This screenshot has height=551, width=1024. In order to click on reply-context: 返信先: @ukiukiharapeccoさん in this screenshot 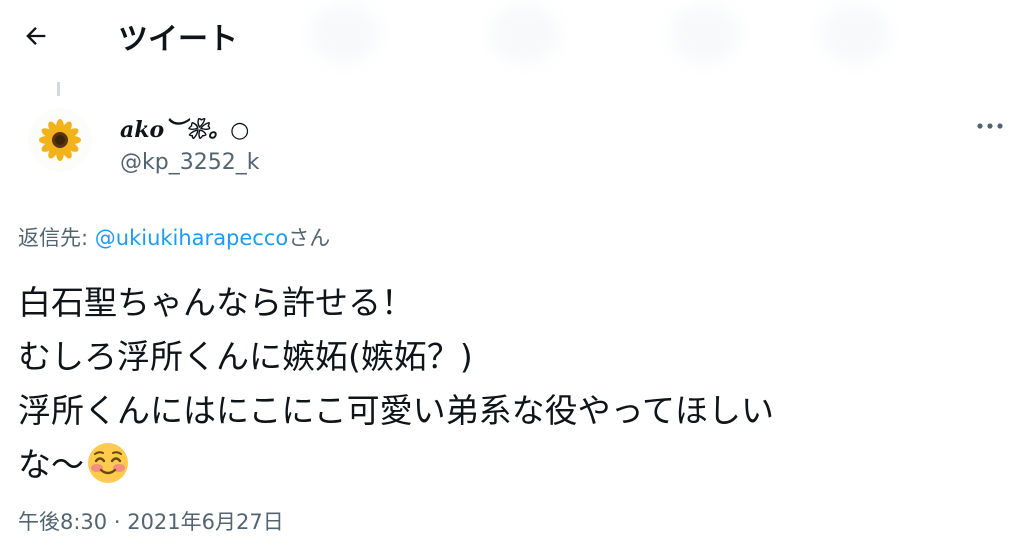, I will do `click(174, 237)`.